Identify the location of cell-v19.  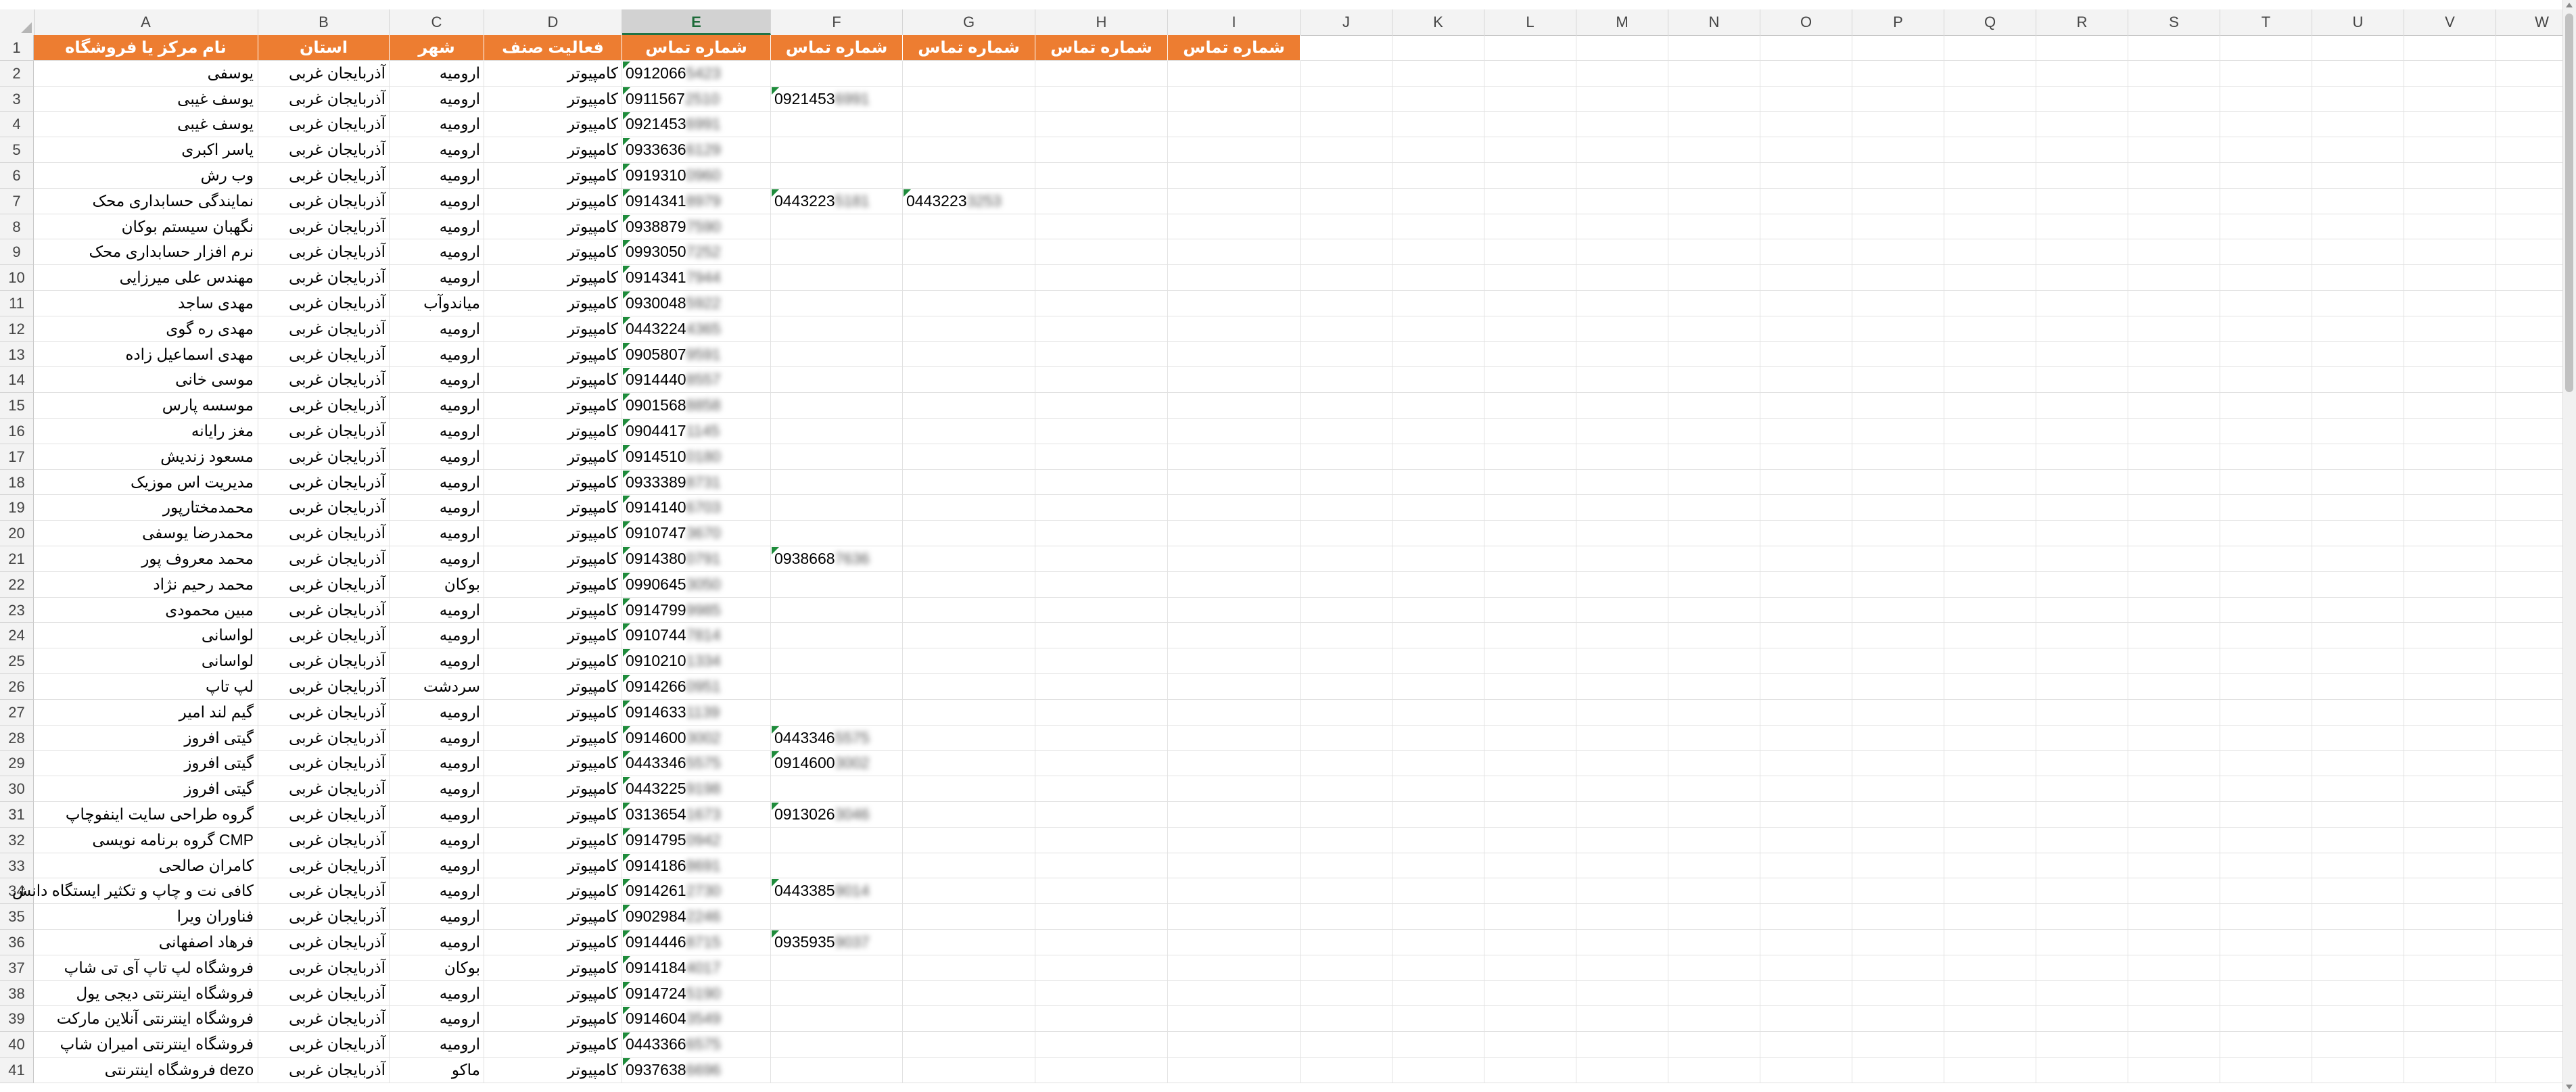
(2450, 508).